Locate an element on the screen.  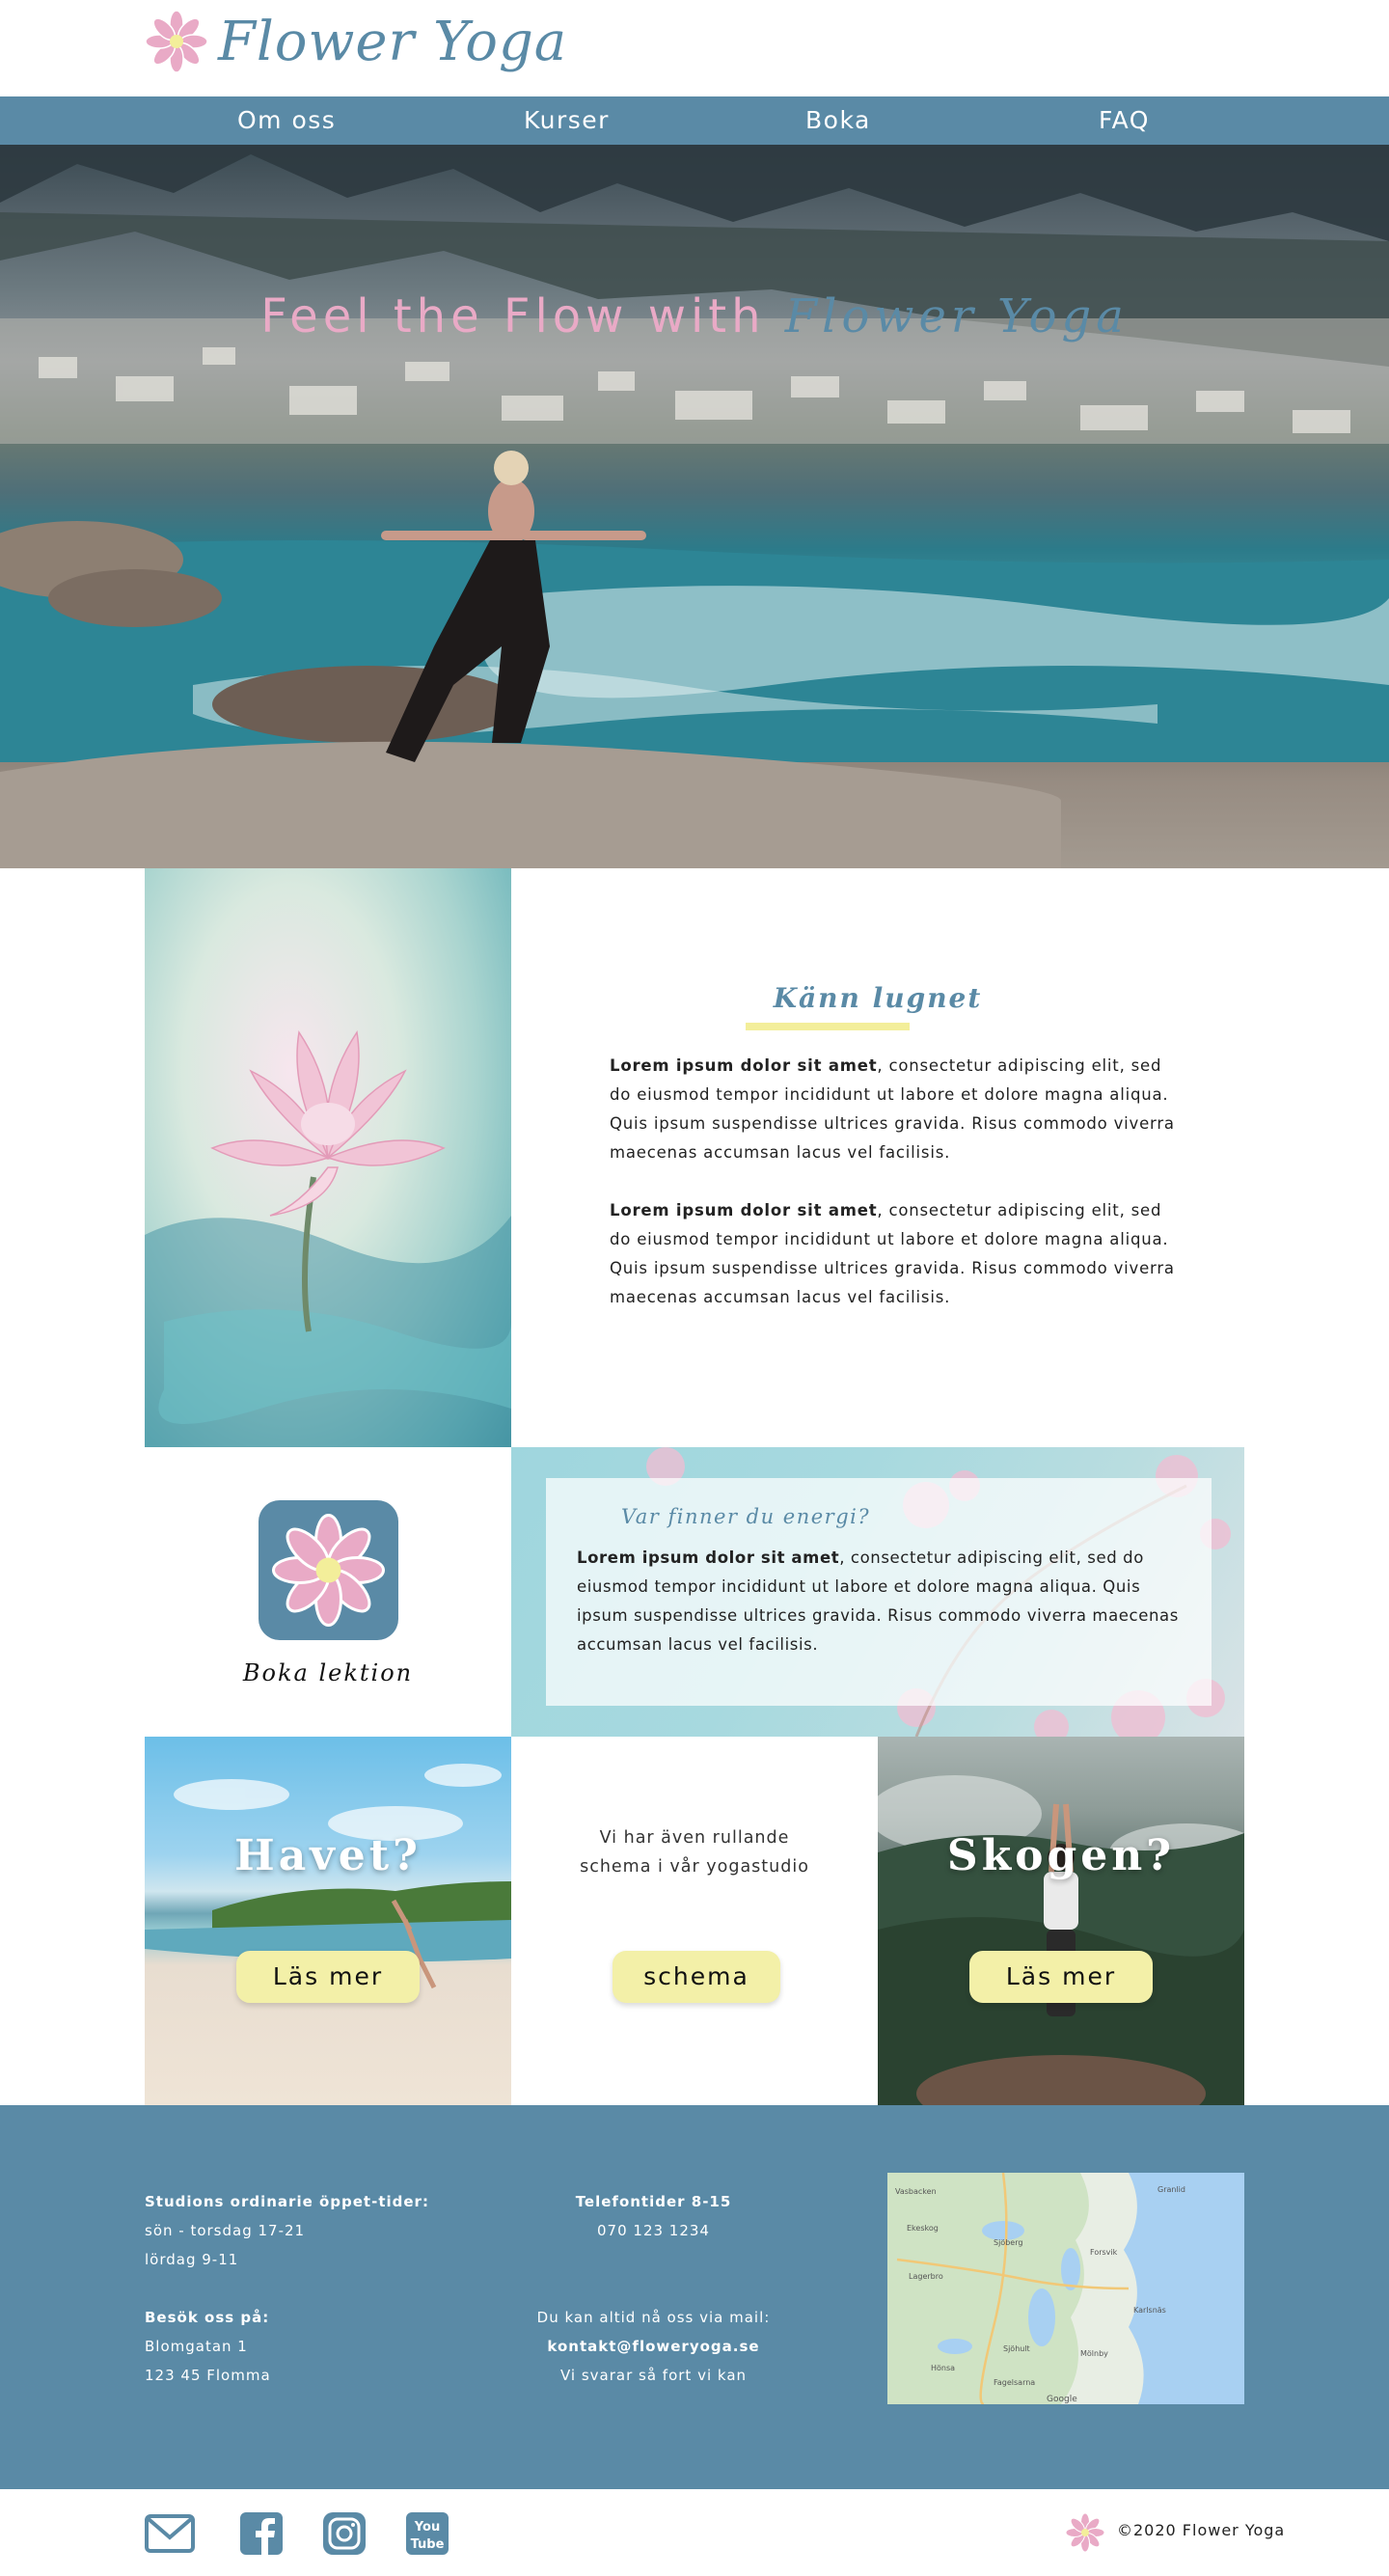
nav-item-om-oss: Om oss is located at coordinates (287, 120).